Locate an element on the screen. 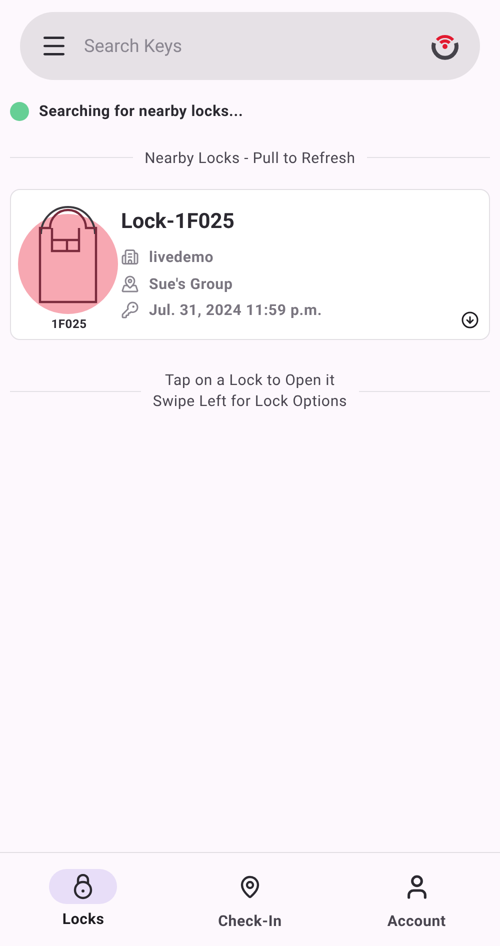 The width and height of the screenshot is (500, 946). nav-tab: Locks is located at coordinates (83, 899).